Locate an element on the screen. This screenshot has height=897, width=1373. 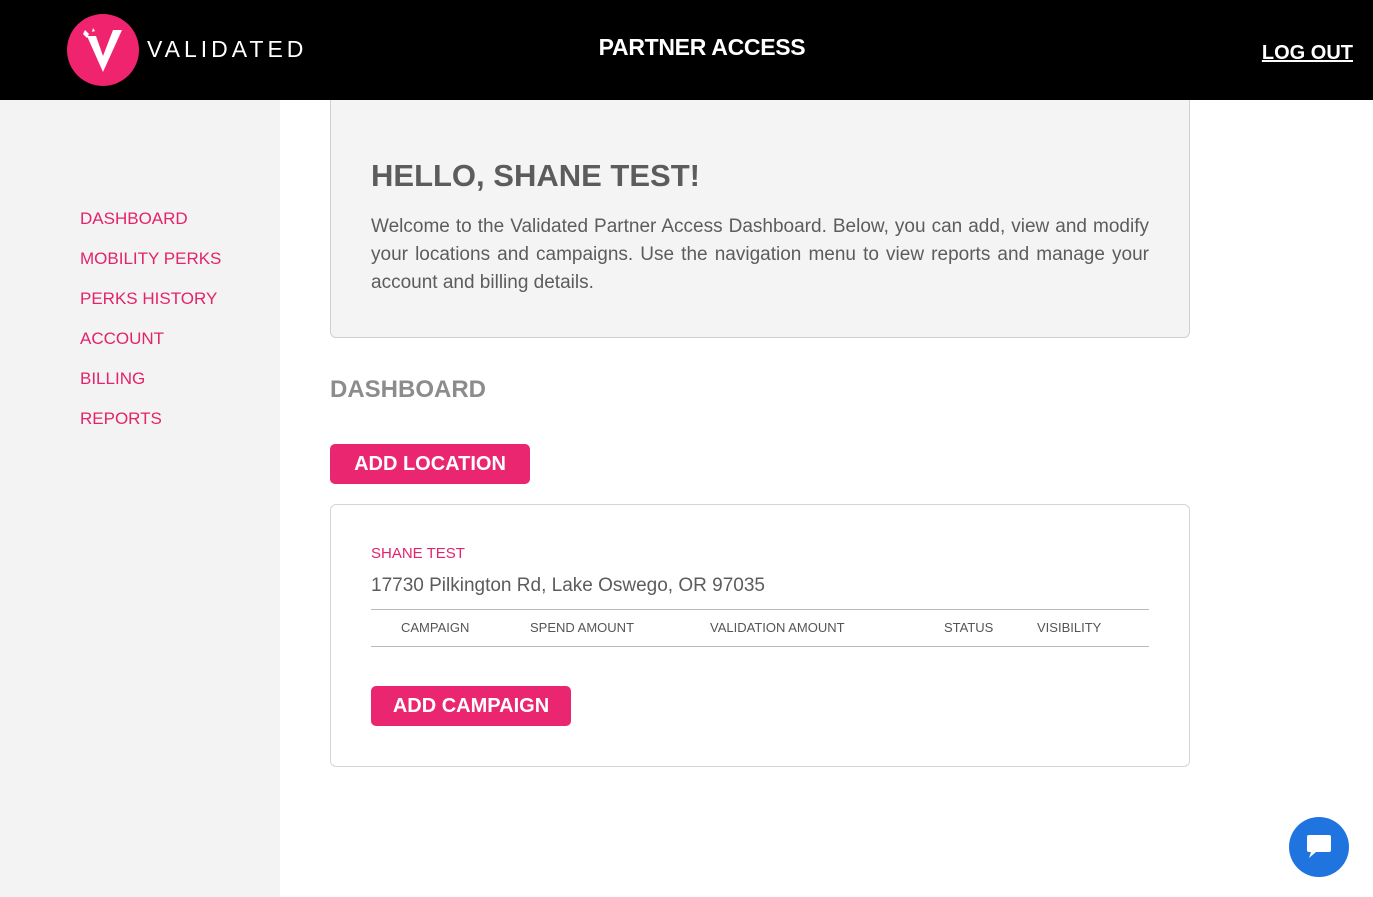
dashboard-heading: DASHBOARD is located at coordinates (408, 389).